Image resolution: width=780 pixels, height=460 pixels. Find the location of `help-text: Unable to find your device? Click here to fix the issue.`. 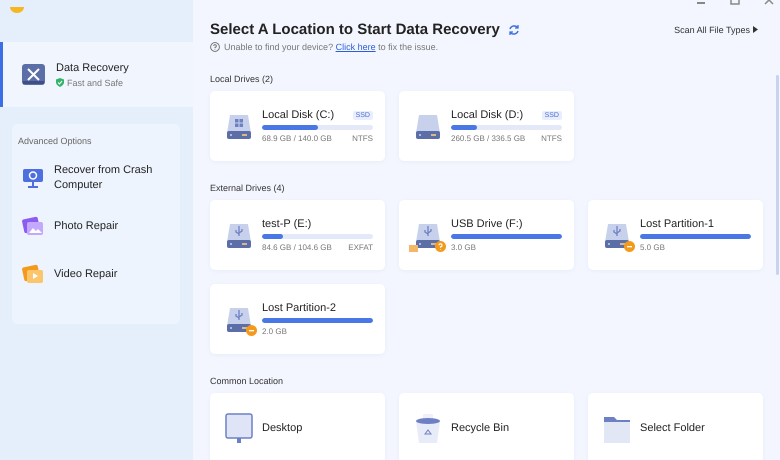

help-text: Unable to find your device? Click here to fix the issue. is located at coordinates (331, 47).